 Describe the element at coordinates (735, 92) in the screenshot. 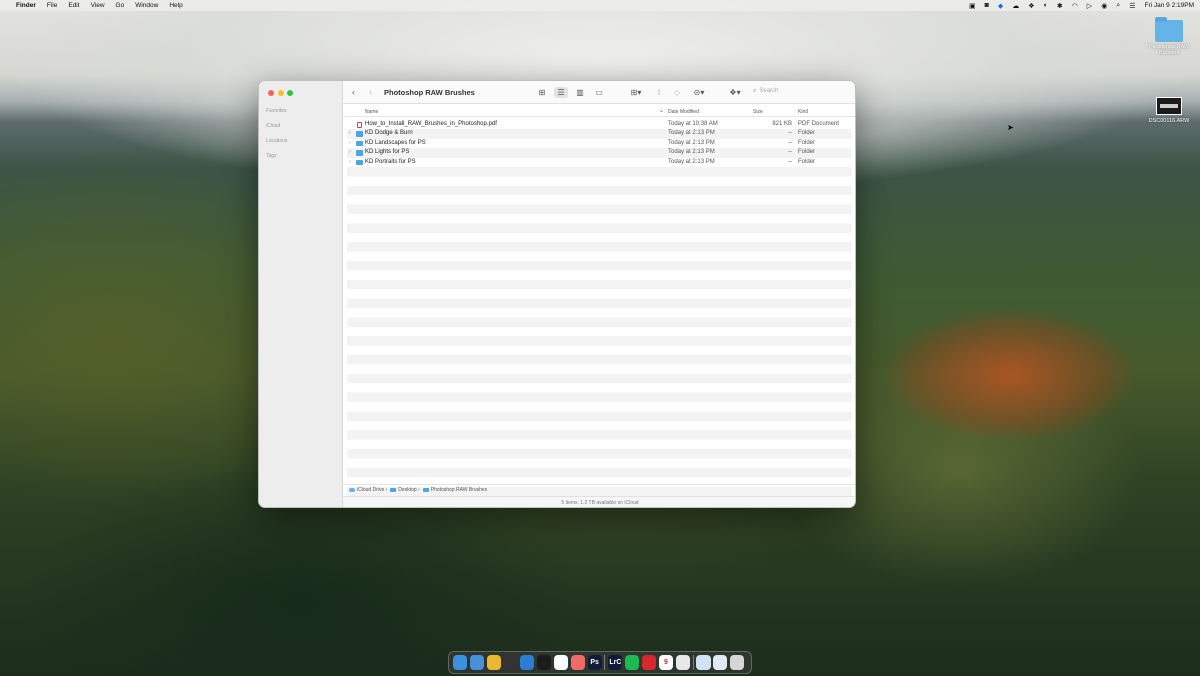

I see `dropbox-icon: ❖▾` at that location.